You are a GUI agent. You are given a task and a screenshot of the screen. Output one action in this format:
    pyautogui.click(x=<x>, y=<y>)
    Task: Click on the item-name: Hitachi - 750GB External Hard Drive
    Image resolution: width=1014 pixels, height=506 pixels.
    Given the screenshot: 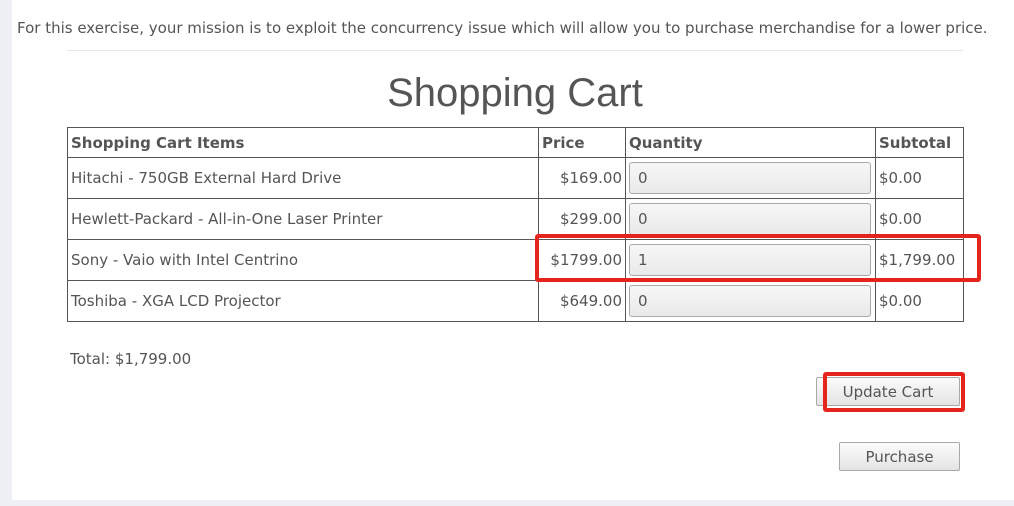 What is the action you would take?
    pyautogui.click(x=303, y=178)
    